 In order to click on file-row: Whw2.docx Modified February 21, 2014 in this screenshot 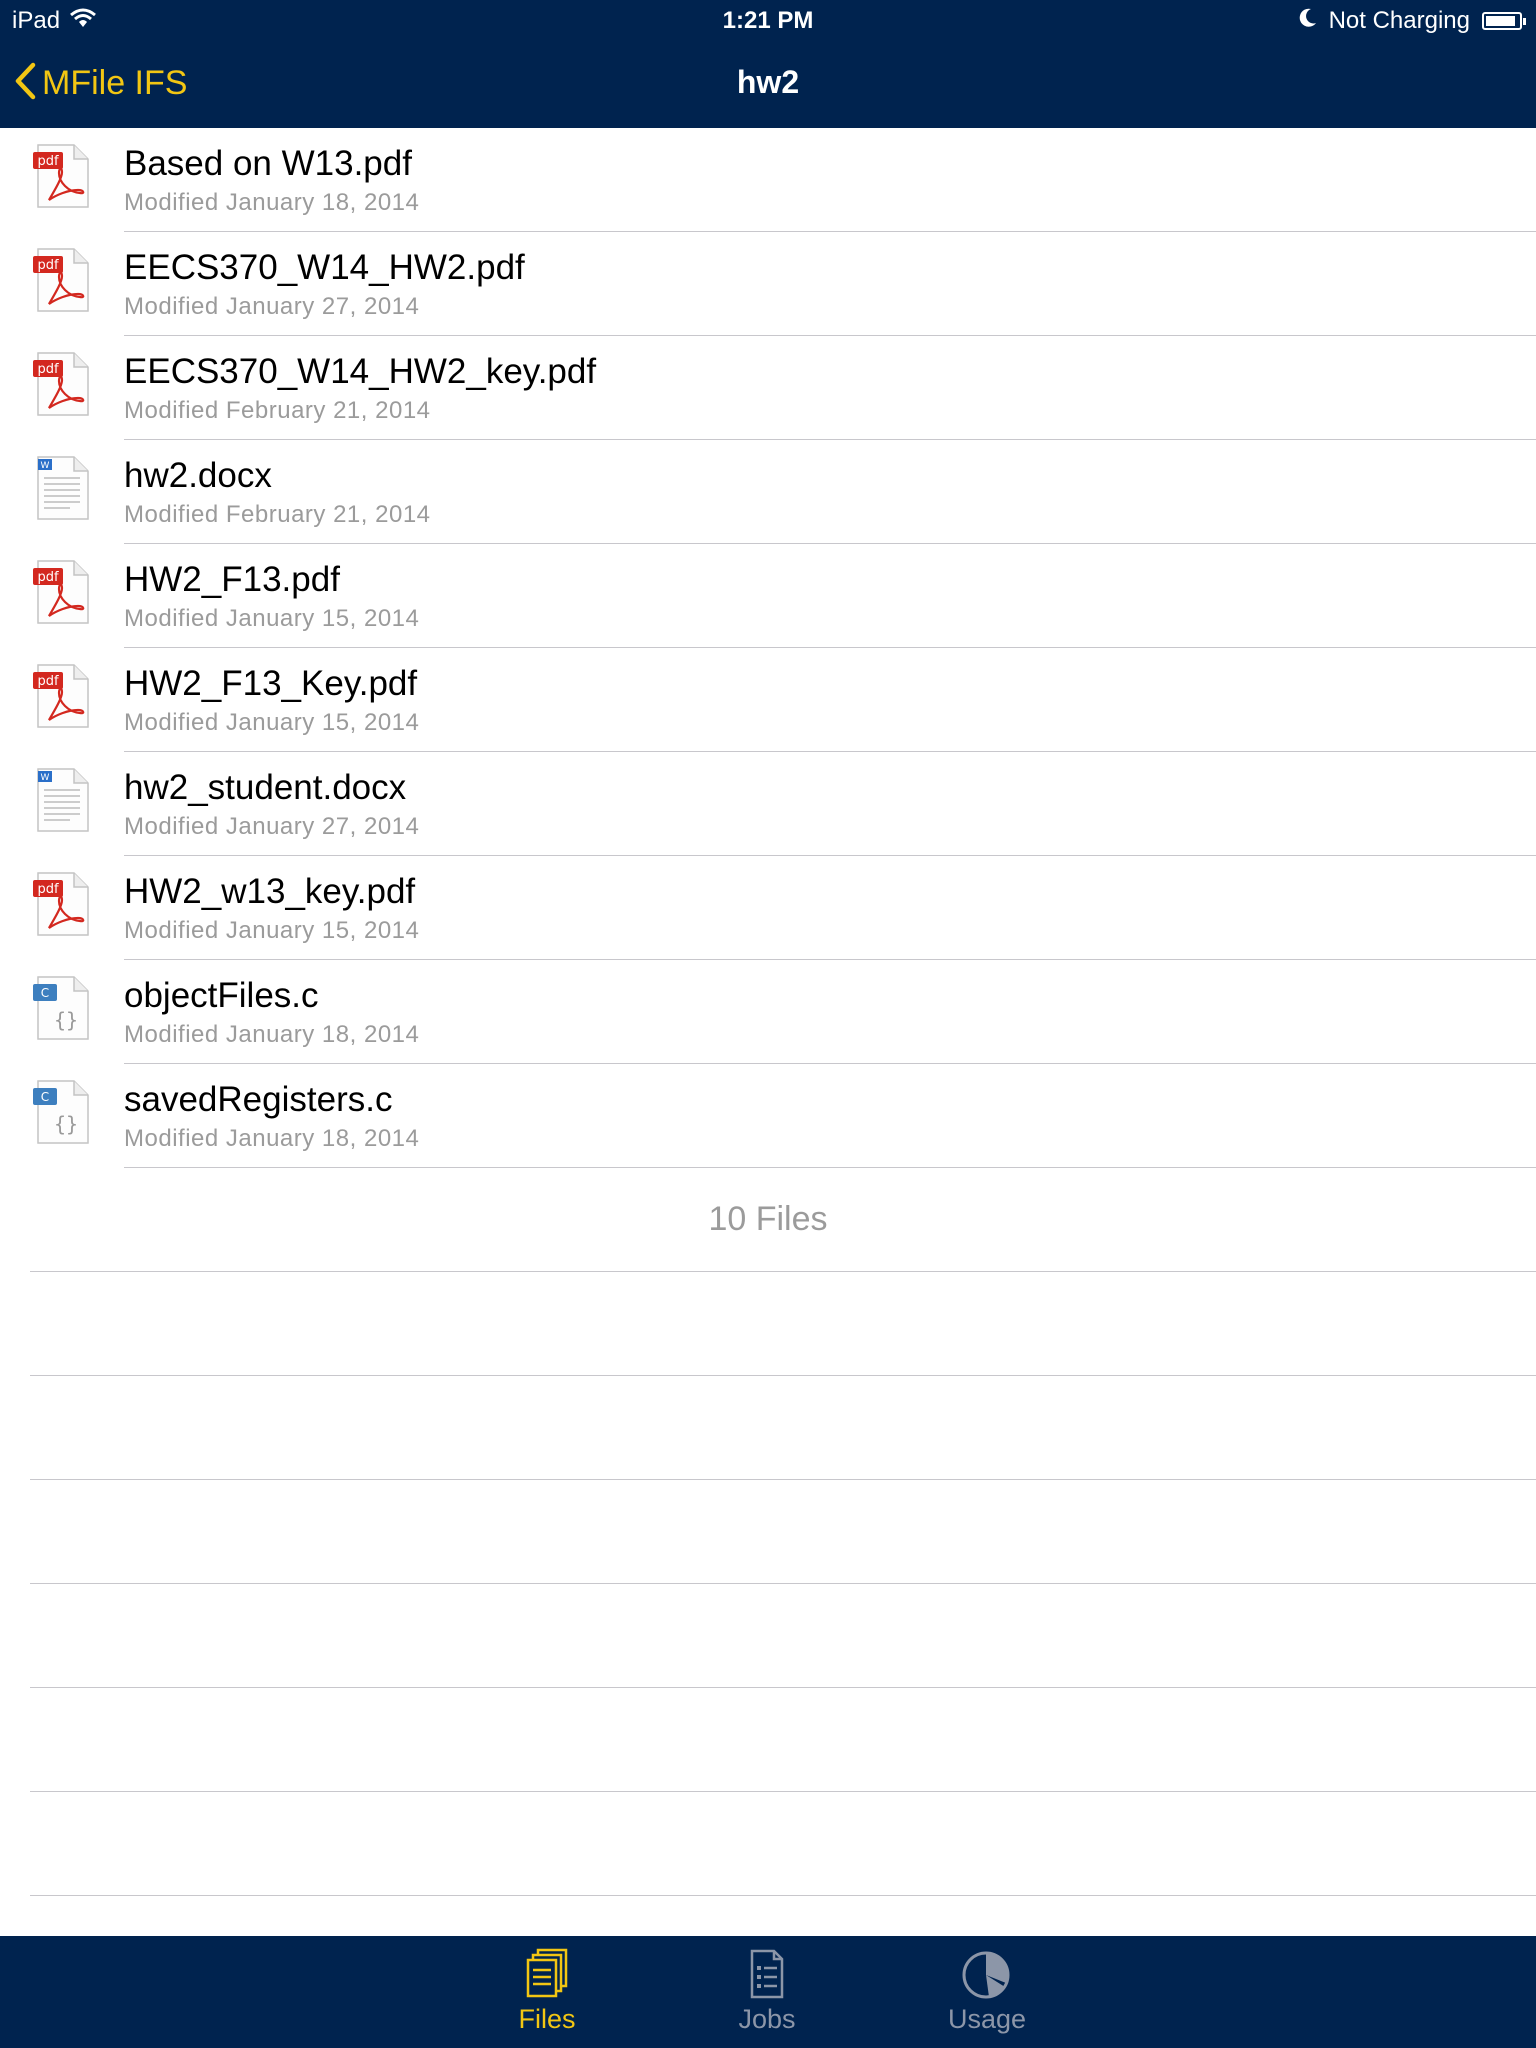, I will do `click(768, 492)`.